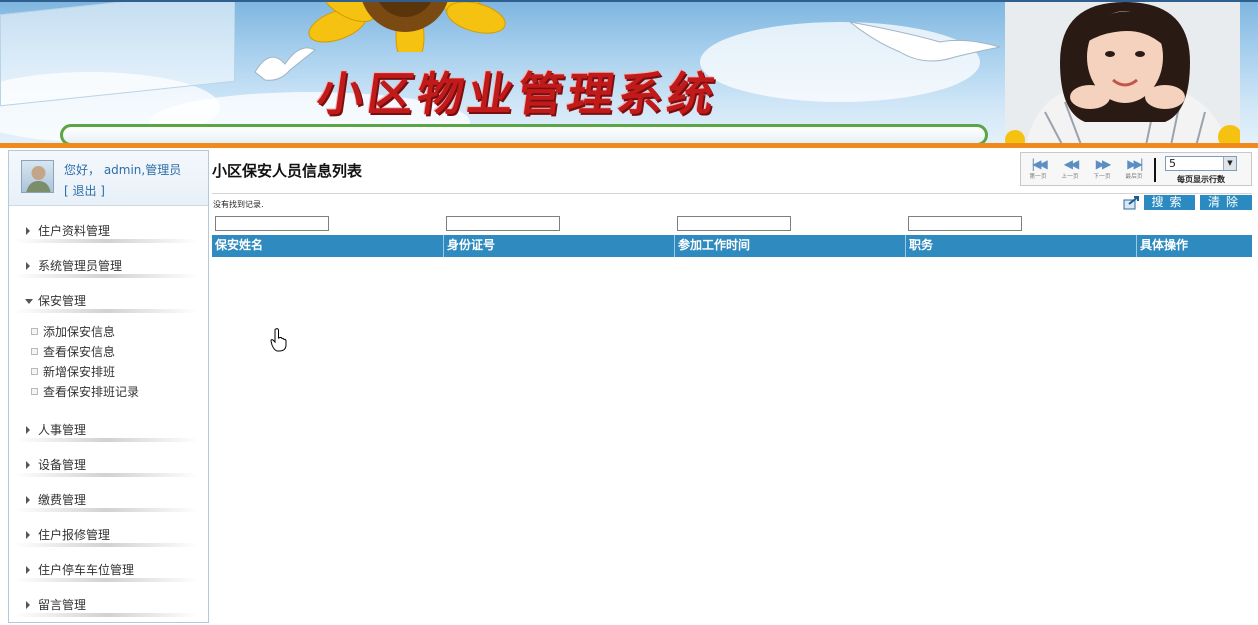 The image size is (1258, 625). I want to click on table-header: 保安姓名 身份证号 参加工作时间 职务 具体操作, so click(732, 246).